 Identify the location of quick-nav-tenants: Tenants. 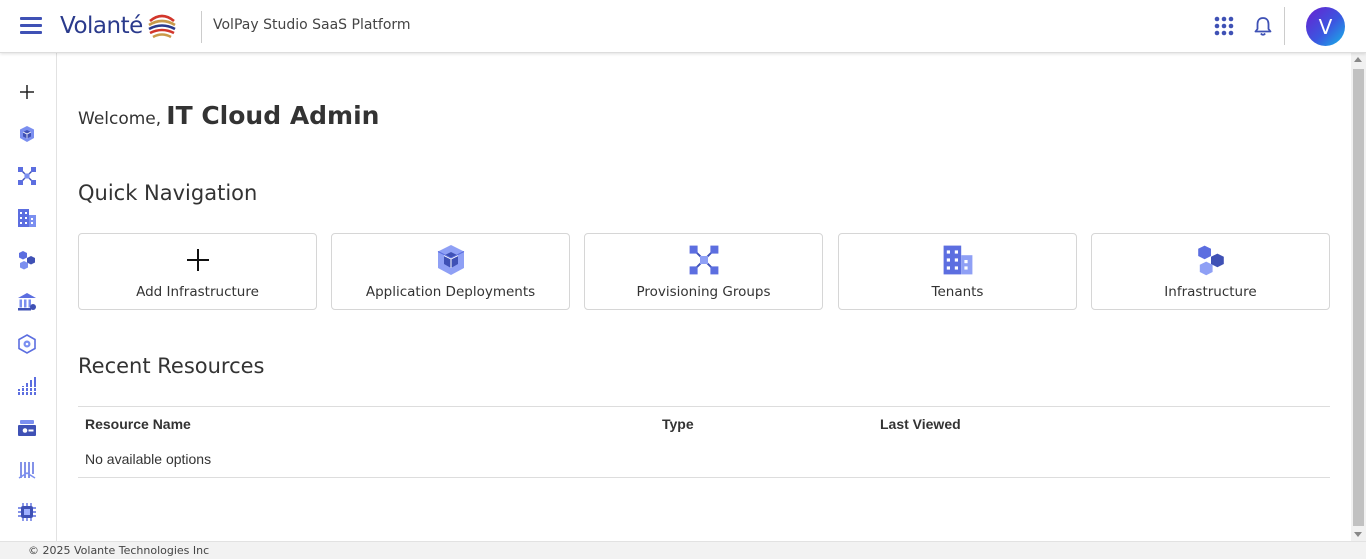
(957, 271).